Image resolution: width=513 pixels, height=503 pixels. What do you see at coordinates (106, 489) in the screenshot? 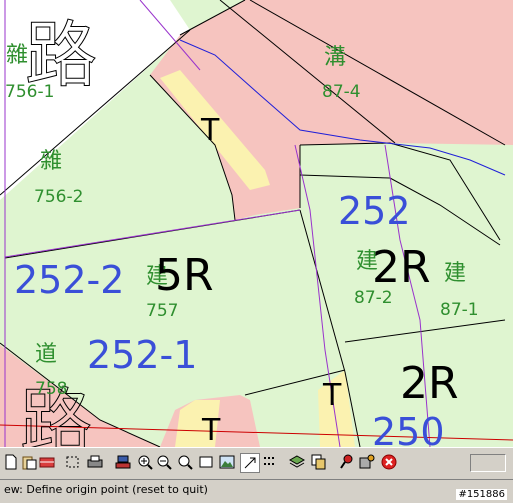
I see `status-message: ew: Define origin point (reset to quit)` at bounding box center [106, 489].